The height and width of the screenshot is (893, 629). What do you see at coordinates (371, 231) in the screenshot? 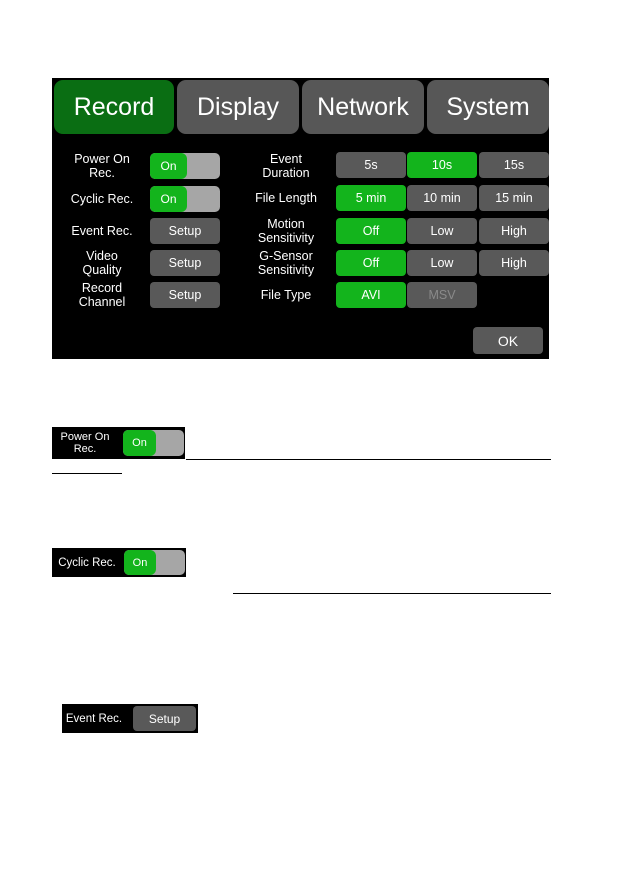
I see `motion-sensitivity-off: Off` at bounding box center [371, 231].